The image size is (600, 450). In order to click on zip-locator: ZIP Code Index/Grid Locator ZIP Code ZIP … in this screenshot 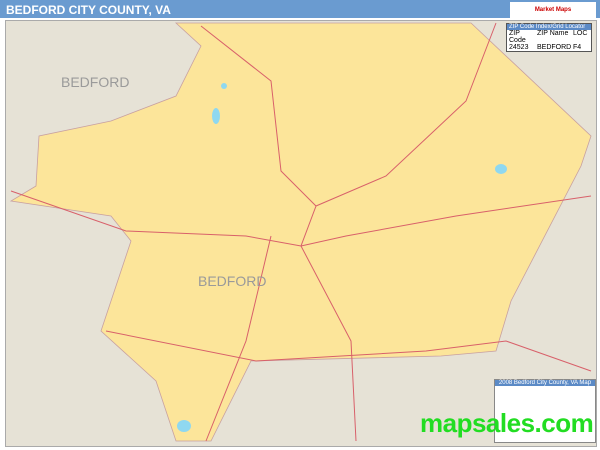, I will do `click(549, 37)`.